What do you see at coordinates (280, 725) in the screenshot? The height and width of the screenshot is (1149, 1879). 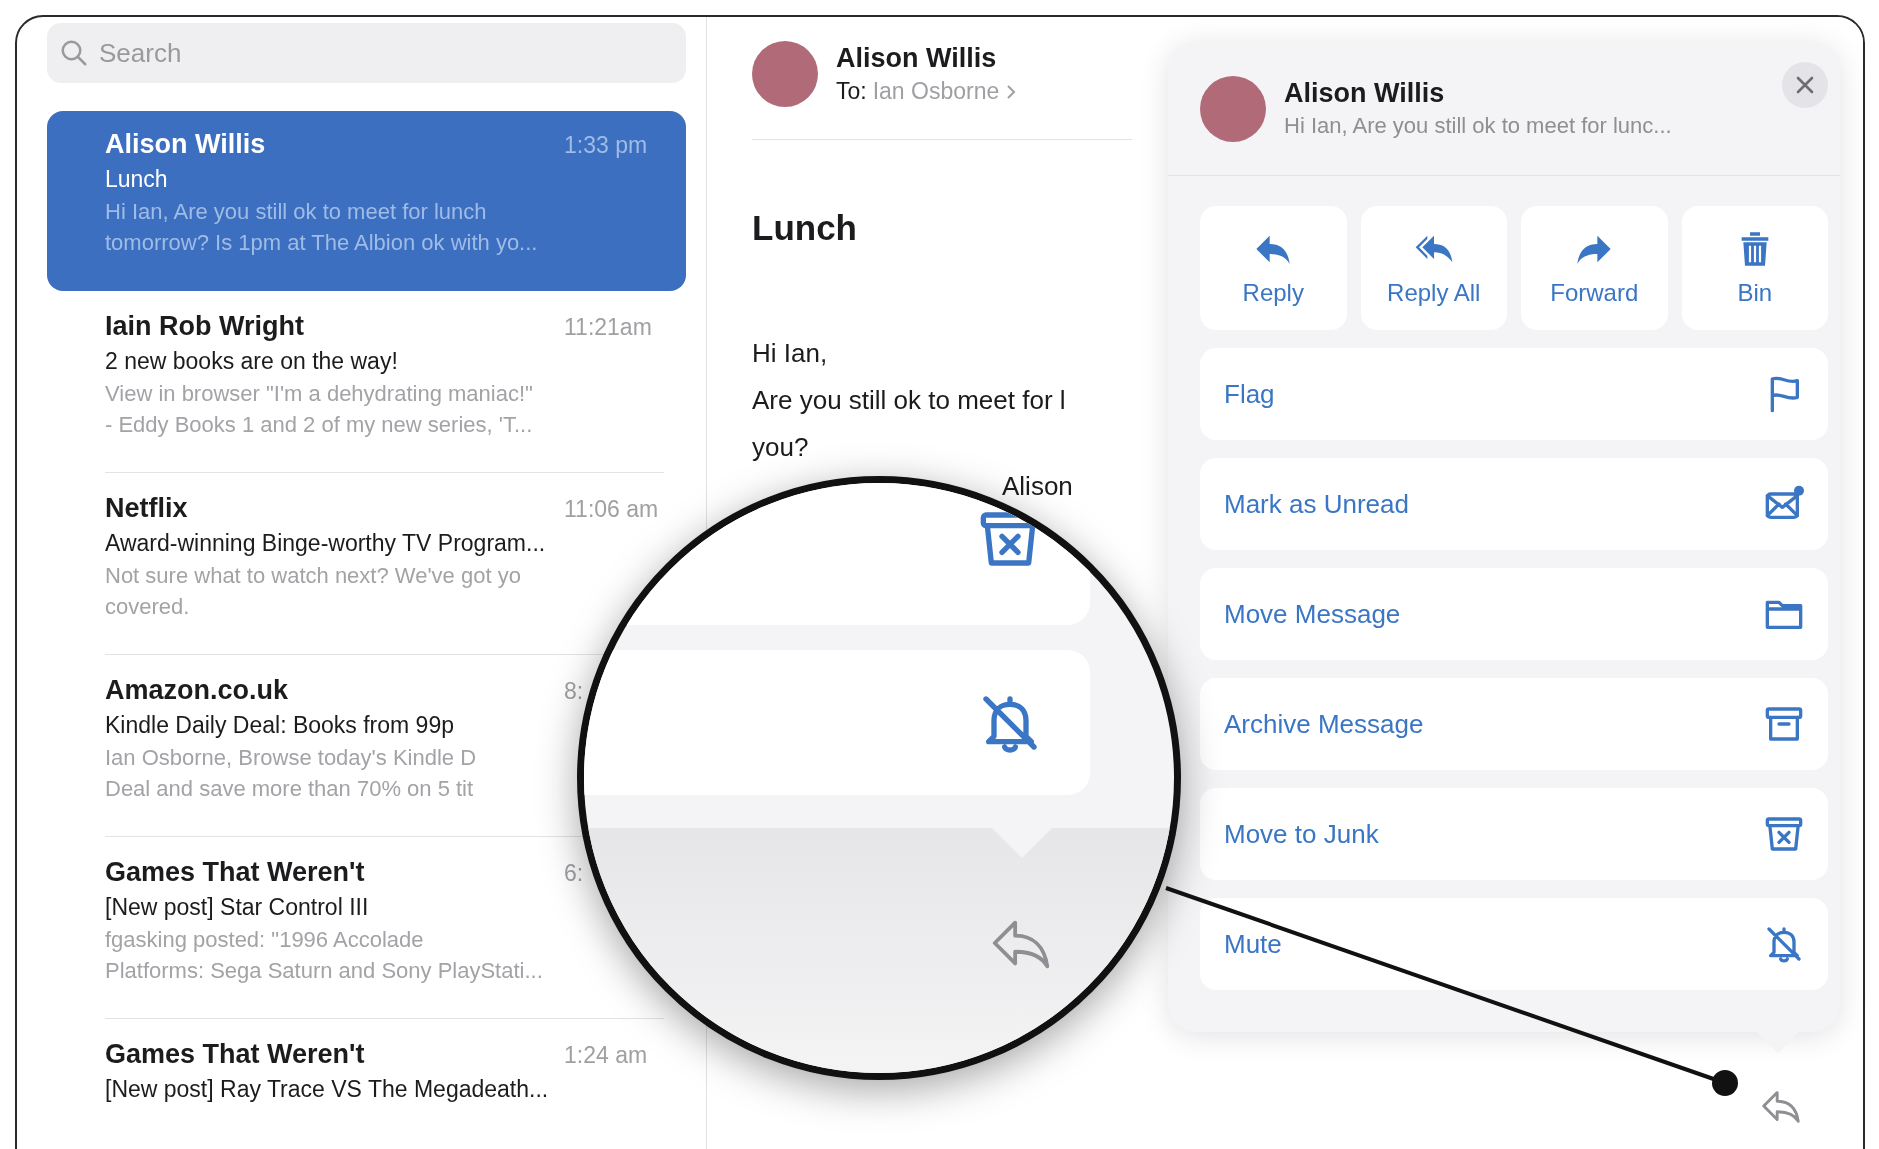 I see `message-subject: Kindle Daily Deal: Books from 99p` at bounding box center [280, 725].